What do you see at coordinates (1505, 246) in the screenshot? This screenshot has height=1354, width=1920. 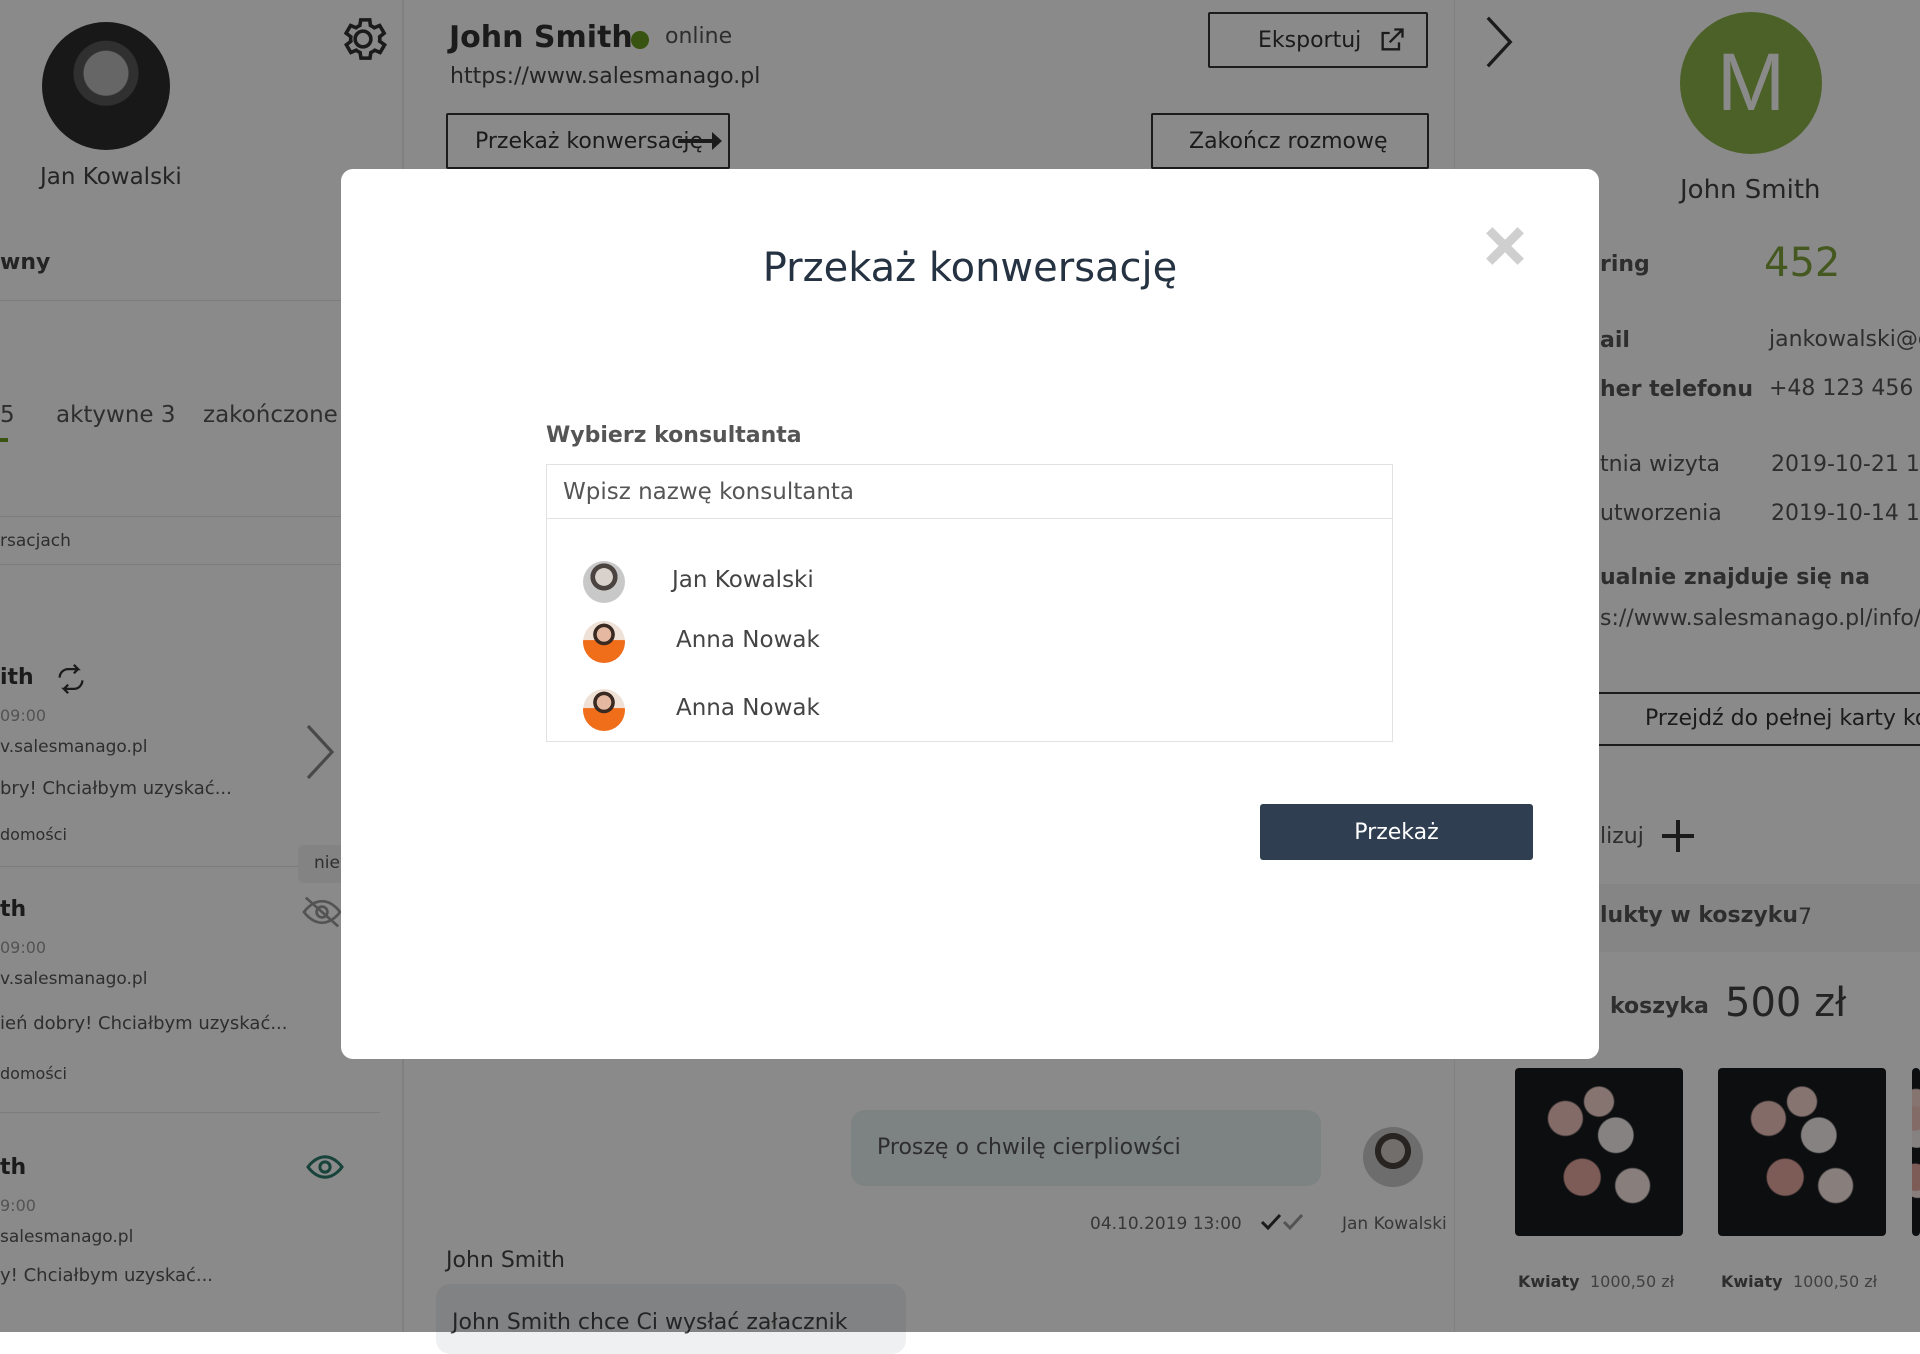 I see `close-icon` at bounding box center [1505, 246].